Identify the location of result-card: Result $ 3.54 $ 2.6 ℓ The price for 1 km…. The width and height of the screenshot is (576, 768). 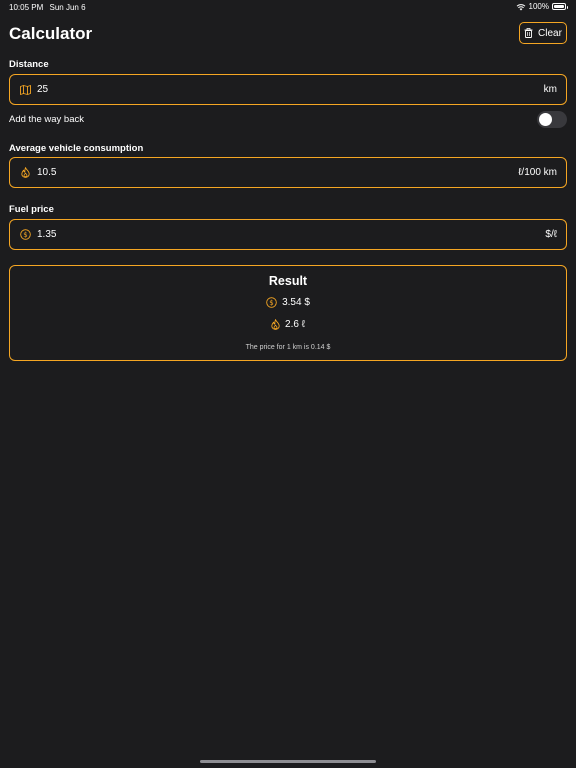
(288, 313).